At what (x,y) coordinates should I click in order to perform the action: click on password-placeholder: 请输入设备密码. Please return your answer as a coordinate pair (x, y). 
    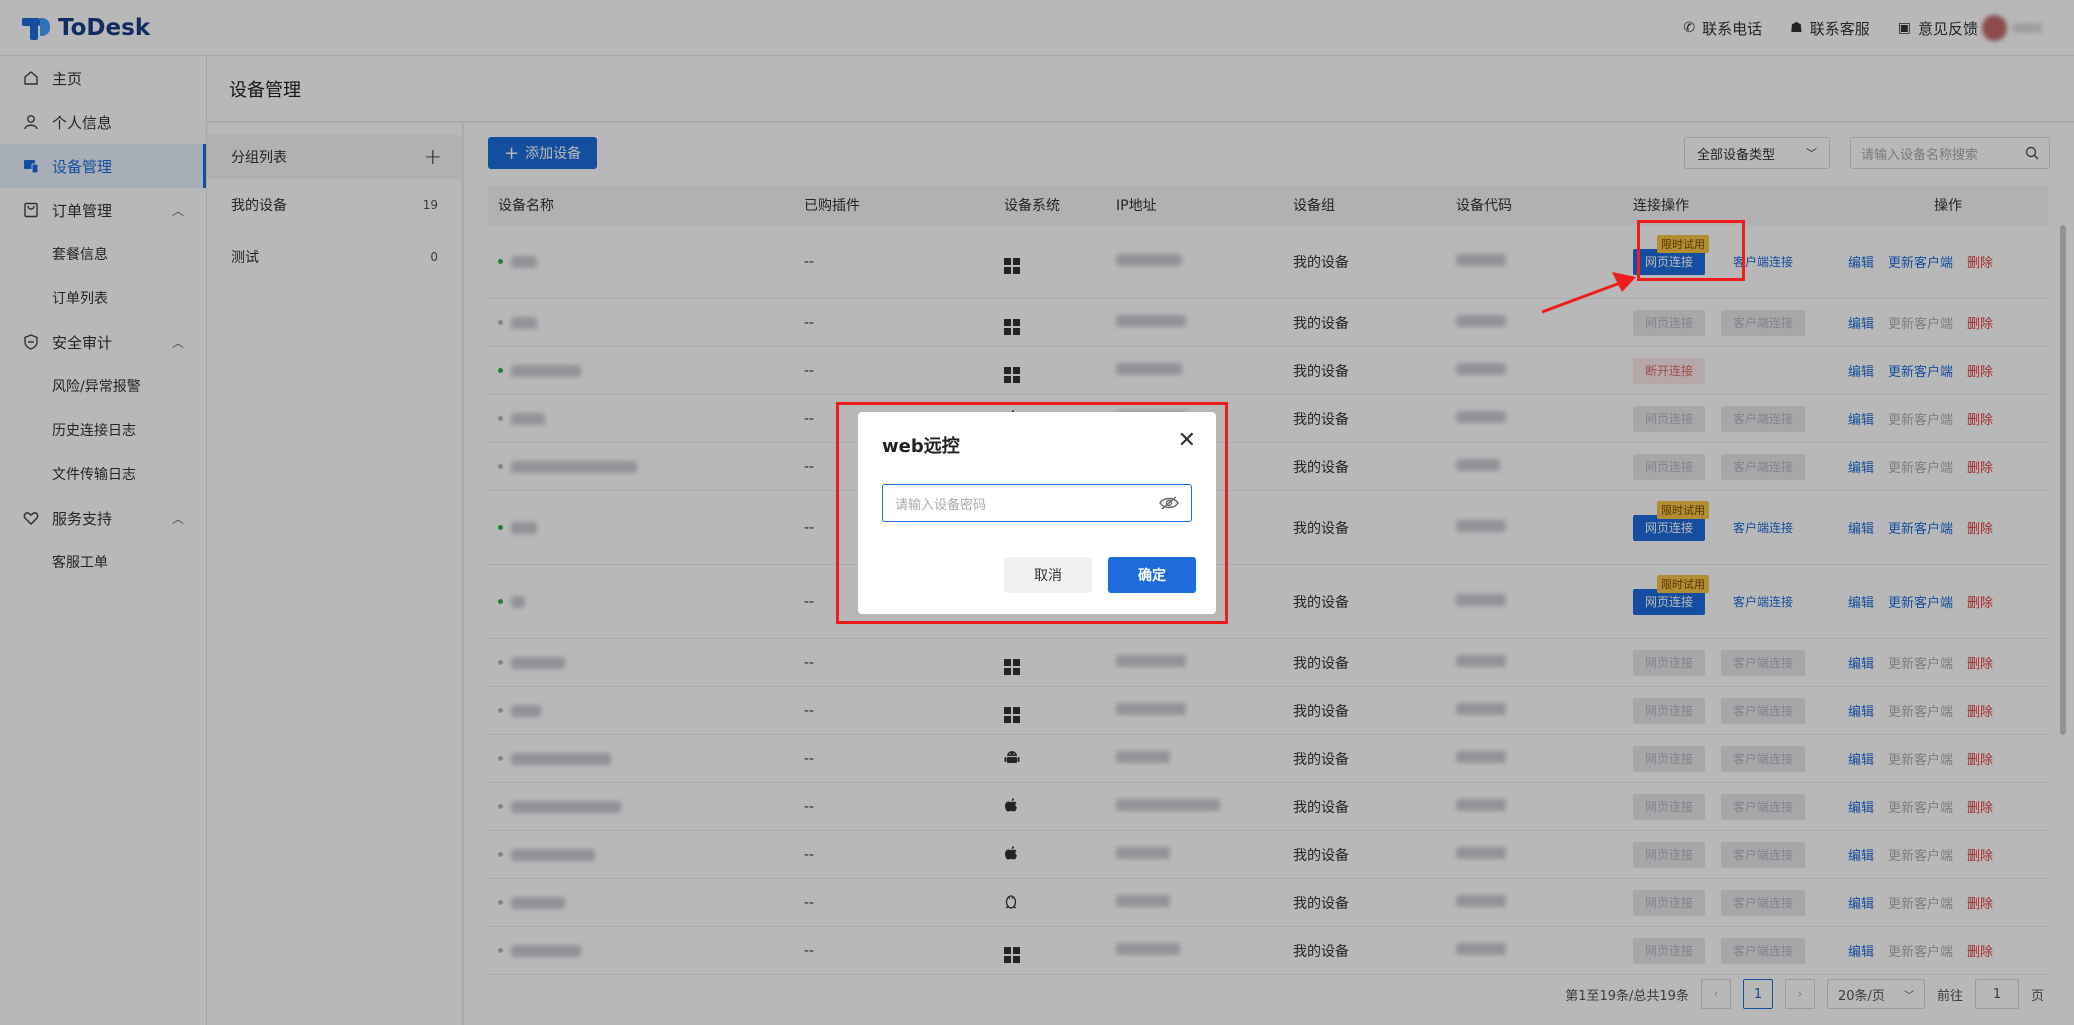
    Looking at the image, I should click on (941, 505).